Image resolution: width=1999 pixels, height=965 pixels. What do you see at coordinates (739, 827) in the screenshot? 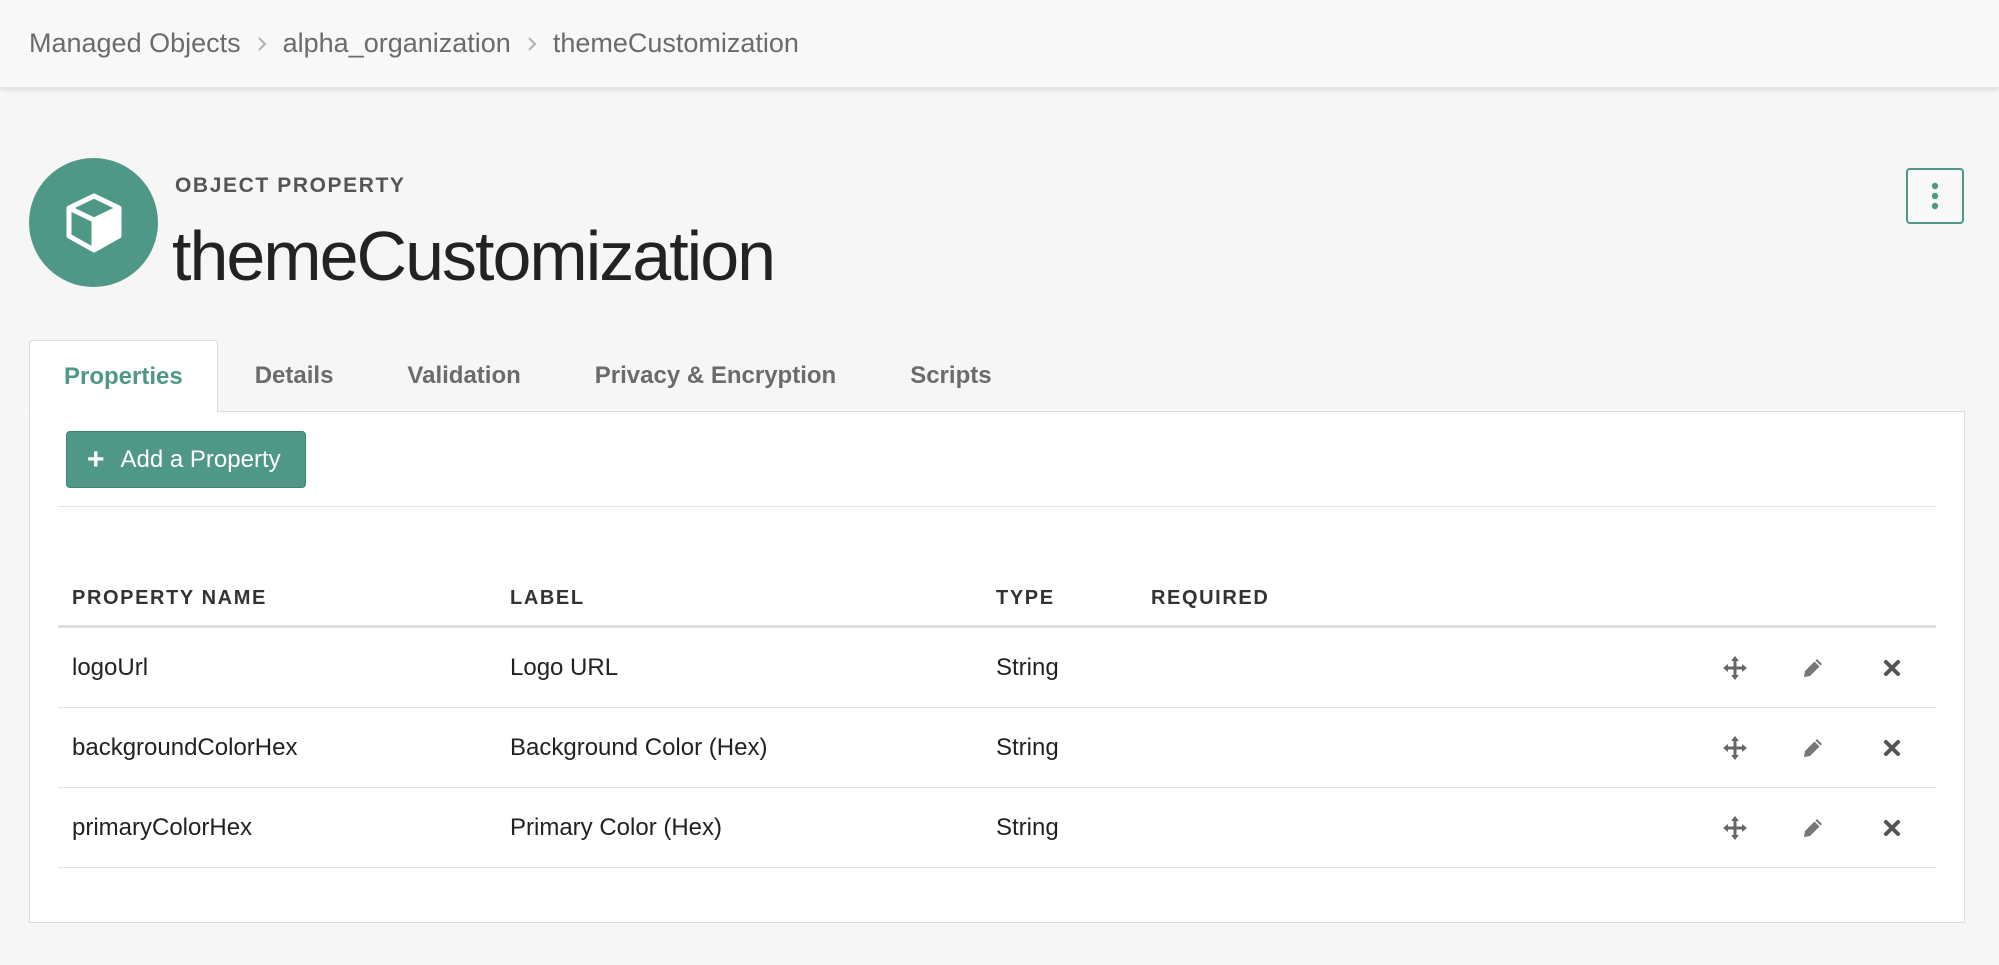
I see `cell-label: Primary Color (Hex)` at bounding box center [739, 827].